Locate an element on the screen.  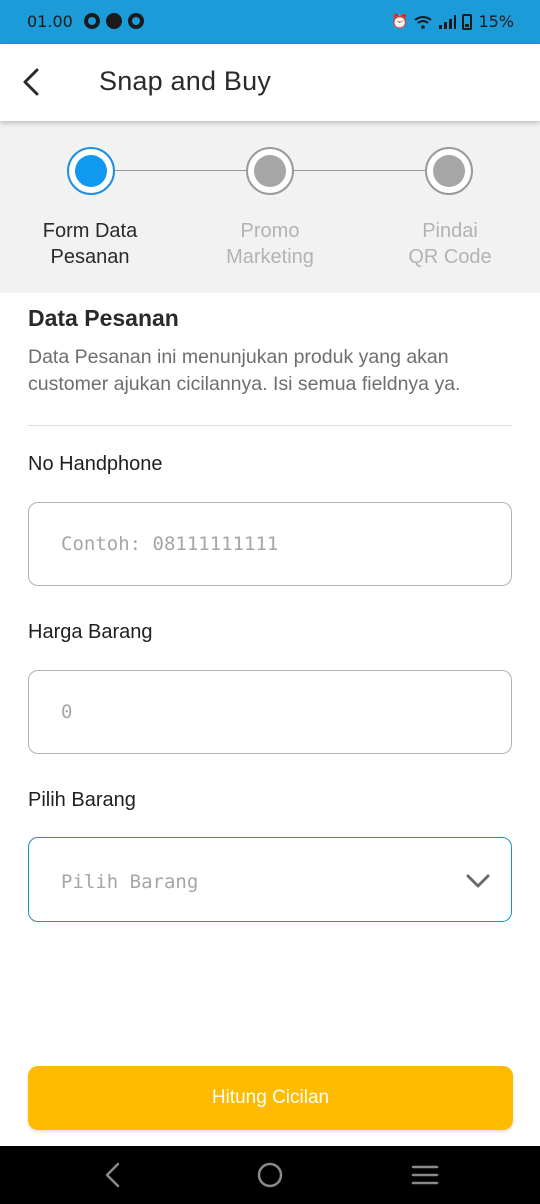
back-icon is located at coordinates (112, 1175).